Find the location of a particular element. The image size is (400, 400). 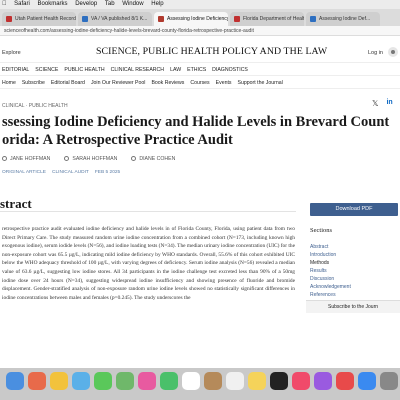

linkedin-share-icon: in is located at coordinates (389, 103).